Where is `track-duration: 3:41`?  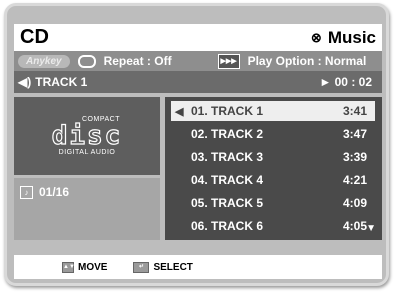 track-duration: 3:41 is located at coordinates (354, 111).